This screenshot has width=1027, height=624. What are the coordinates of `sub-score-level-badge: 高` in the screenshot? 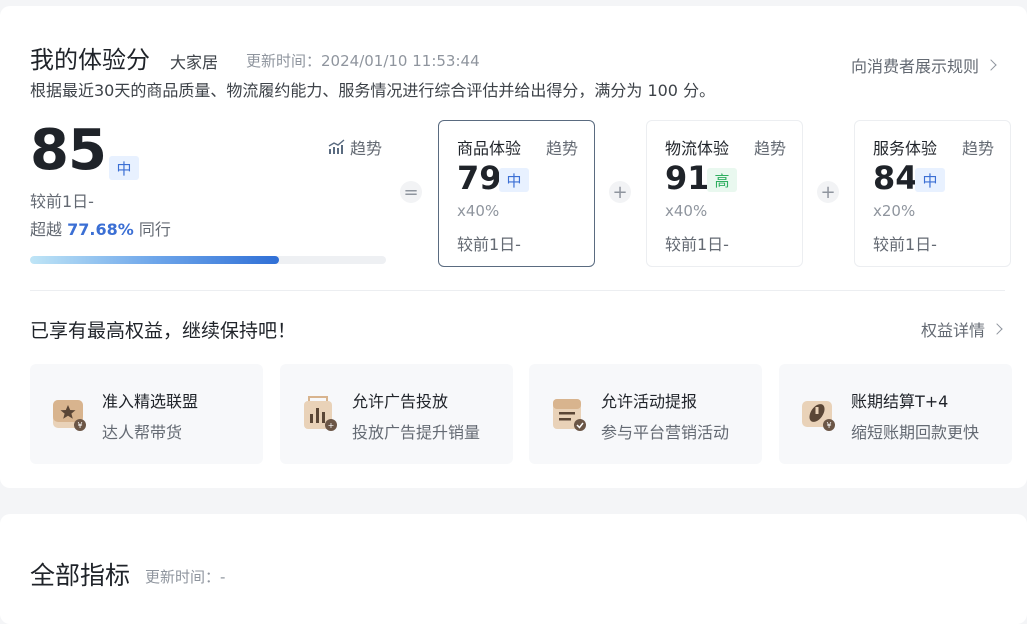 It's located at (722, 180).